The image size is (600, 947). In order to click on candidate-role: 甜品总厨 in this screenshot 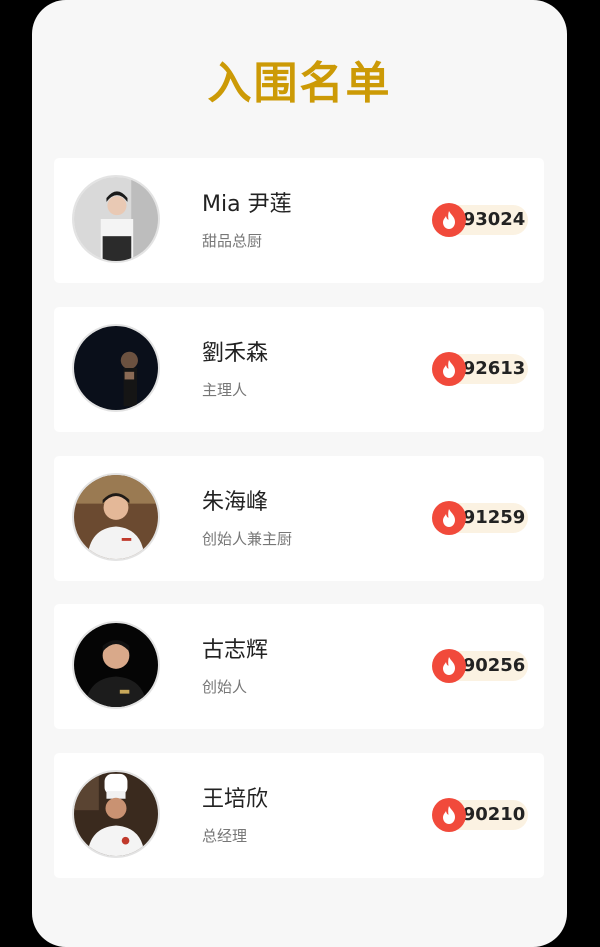, I will do `click(232, 241)`.